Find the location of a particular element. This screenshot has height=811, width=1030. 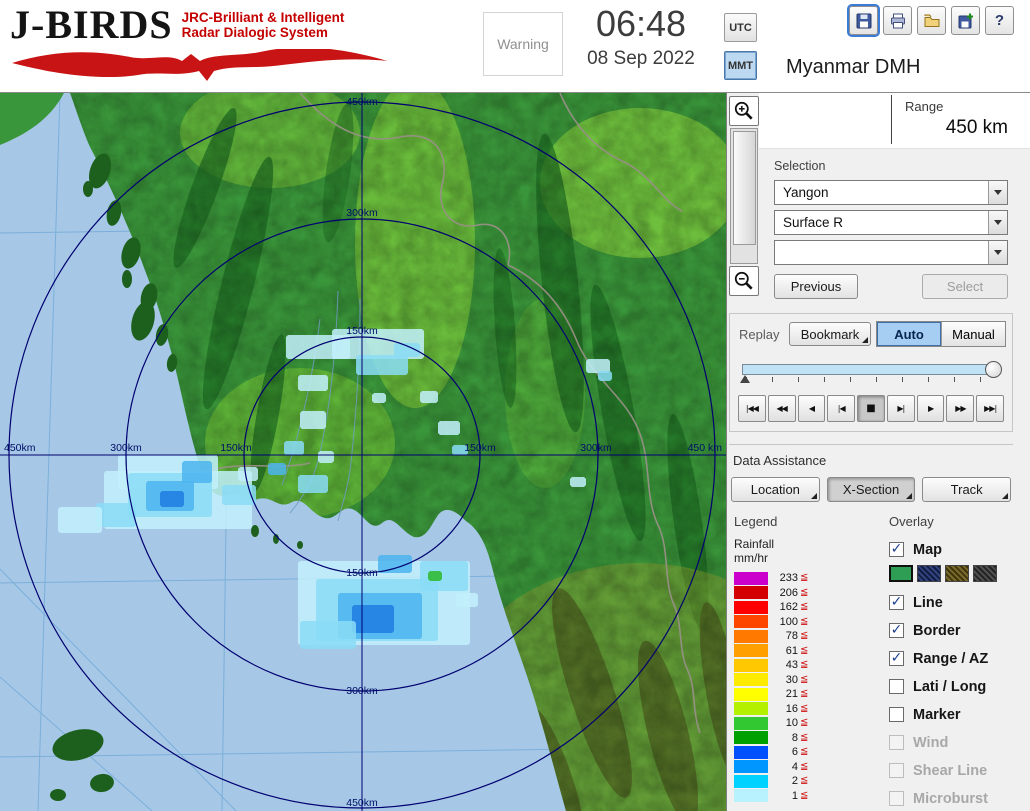

zoom-out-button is located at coordinates (743, 281).